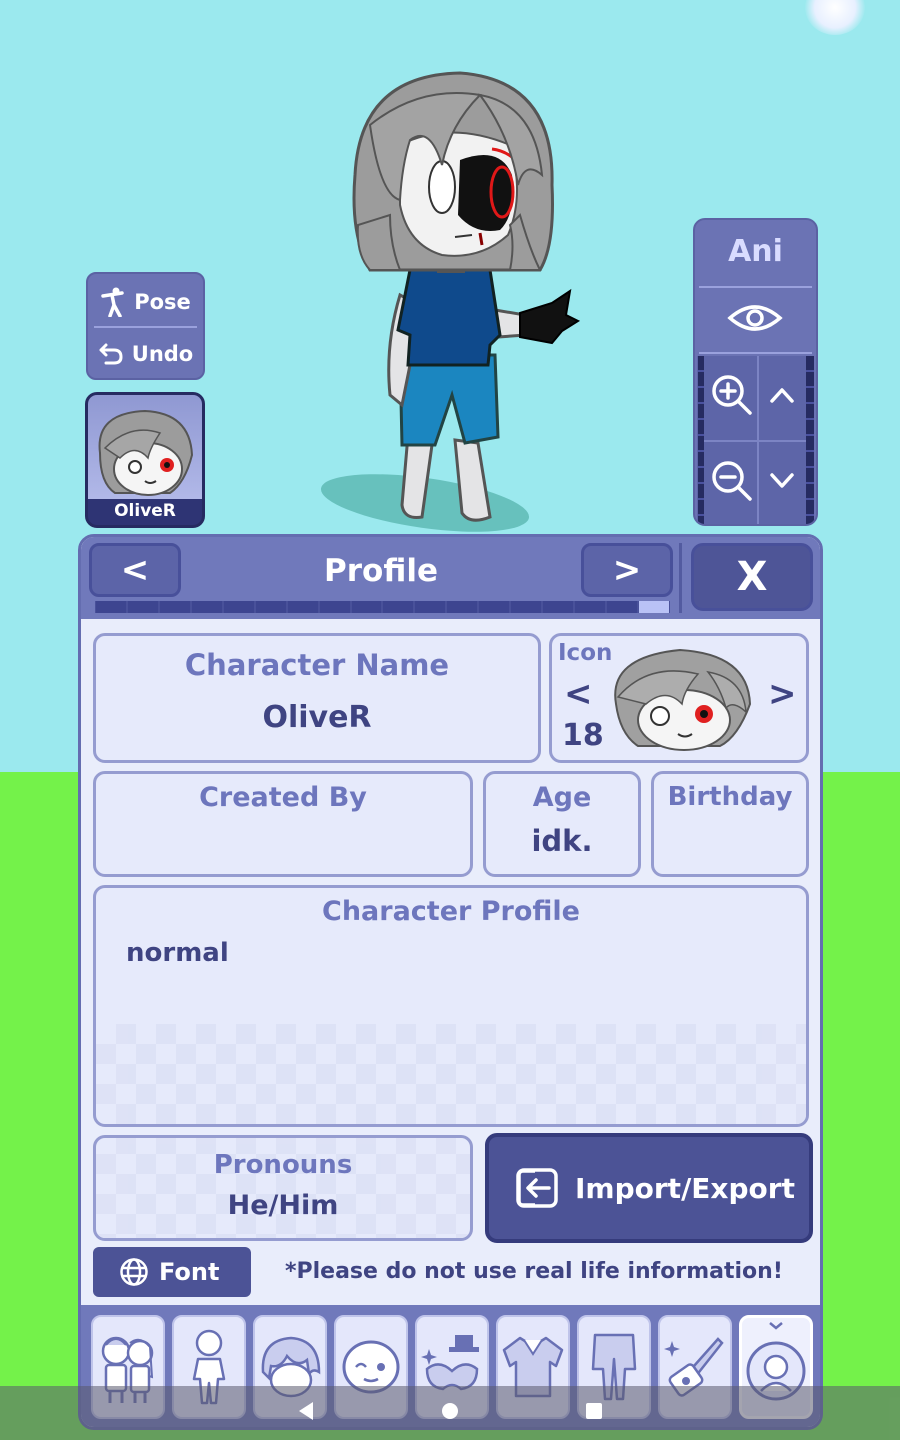  I want to click on next-page-button: >, so click(627, 570).